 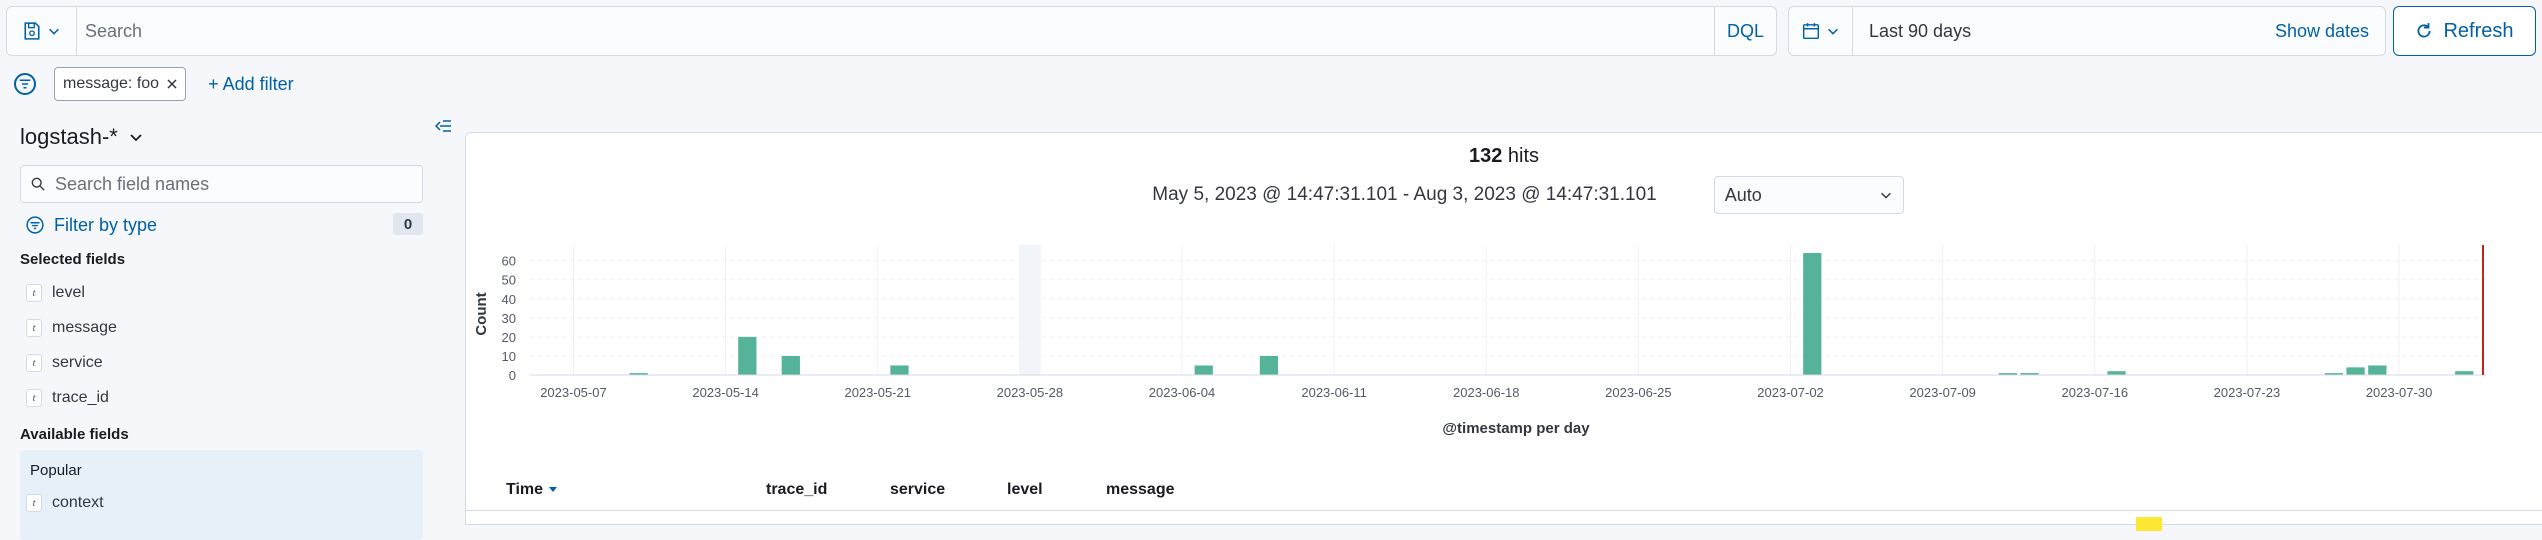 I want to click on filter-bar: message: foo + Add filter, so click(x=154, y=84).